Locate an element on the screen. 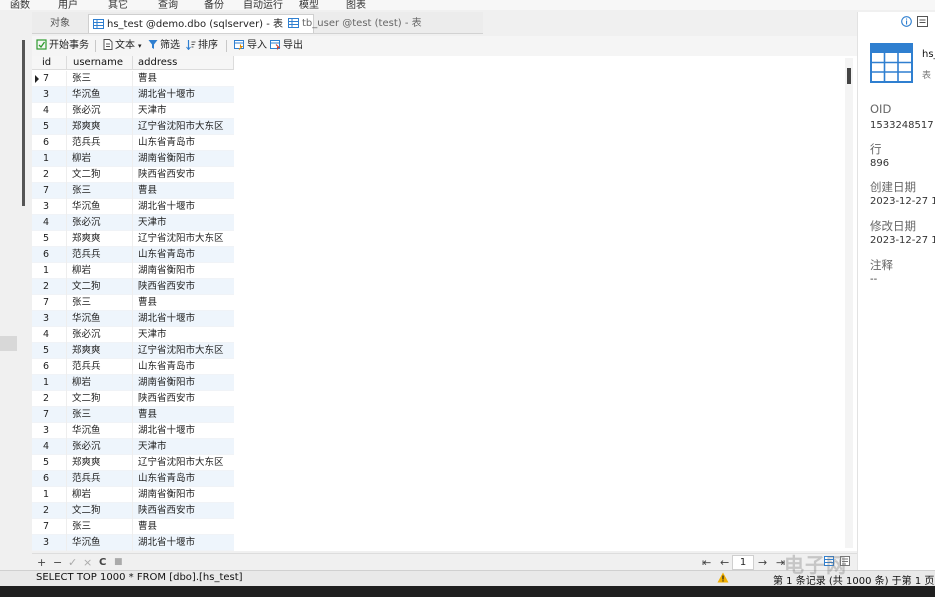 This screenshot has width=935, height=597. menu-charts: 图表 is located at coordinates (356, 5).